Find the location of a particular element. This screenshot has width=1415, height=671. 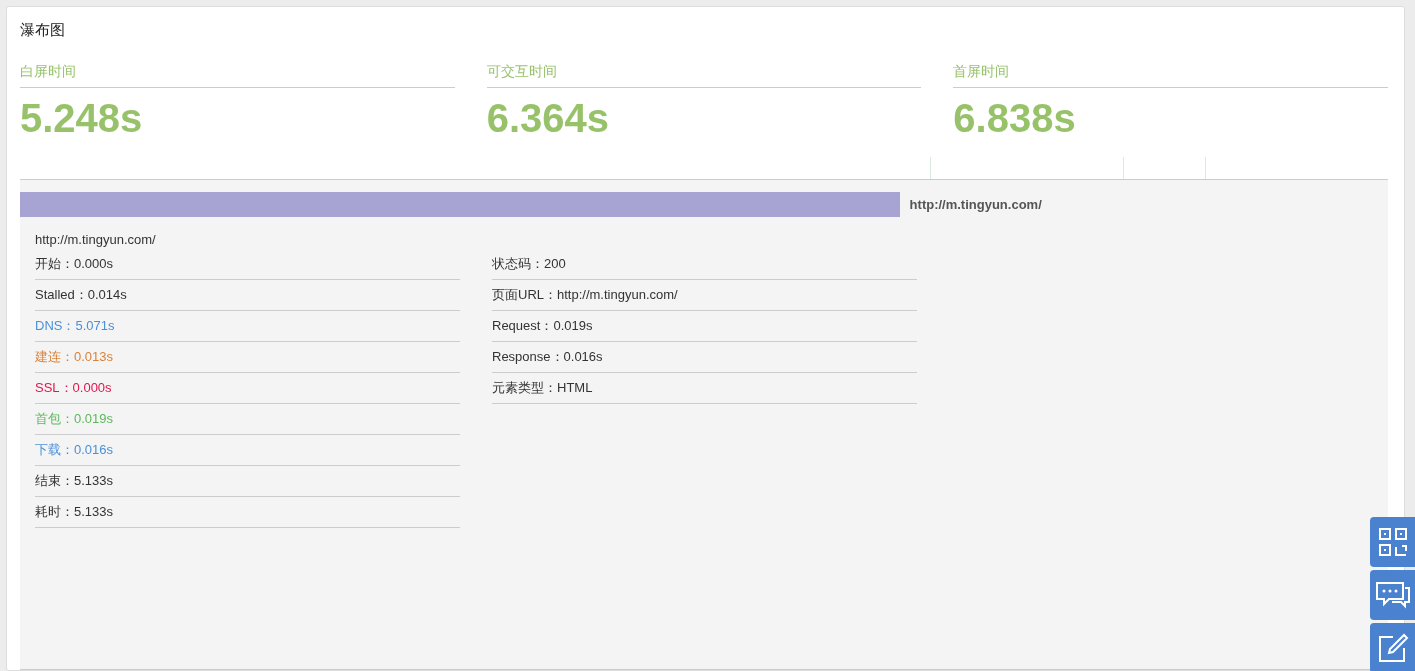

chat-bubbles-icon is located at coordinates (1392, 595).